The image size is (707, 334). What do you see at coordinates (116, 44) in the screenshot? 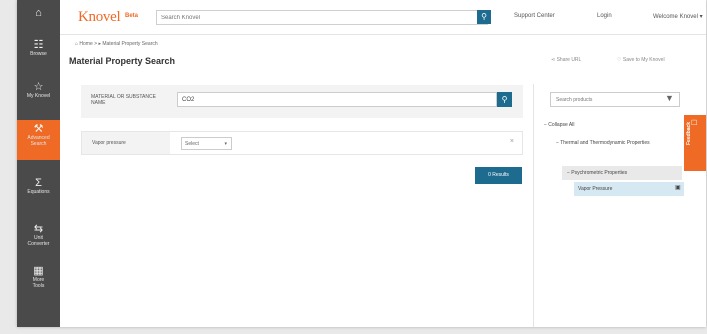
I see `breadcrumb: ⌂ Home > ▸ Material Property Search` at bounding box center [116, 44].